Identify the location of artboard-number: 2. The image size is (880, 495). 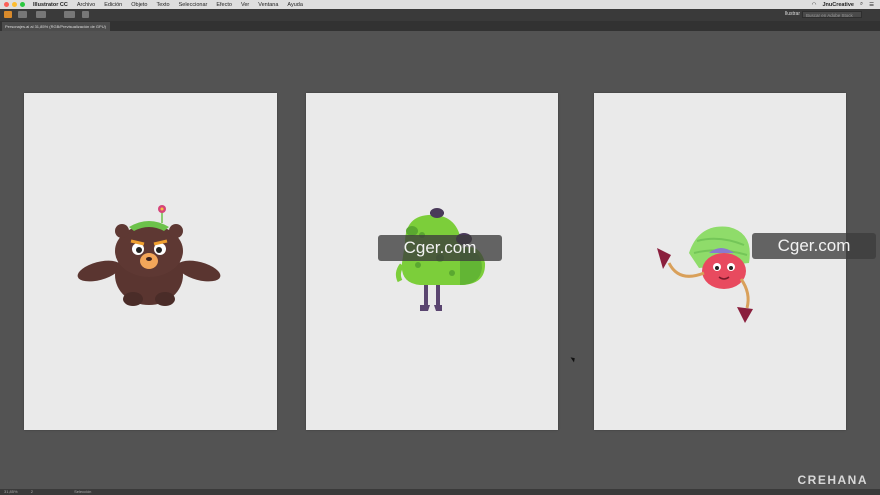
(32, 491).